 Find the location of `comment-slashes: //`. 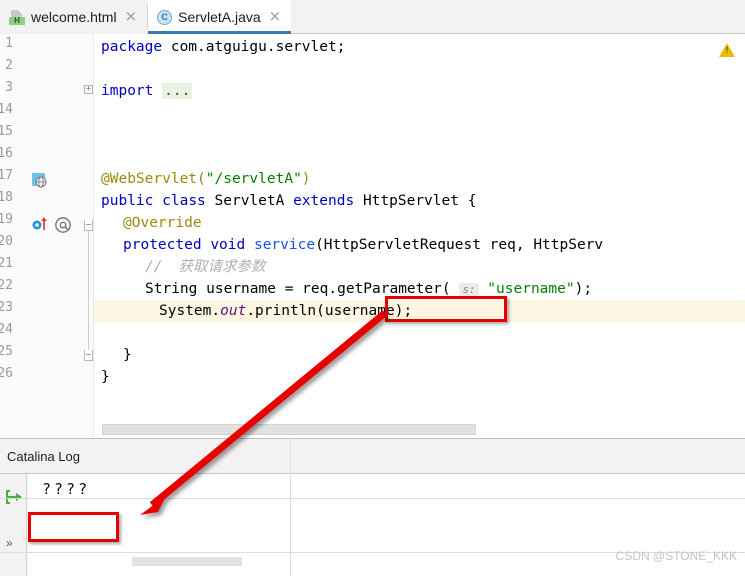

comment-slashes: // is located at coordinates (154, 267).